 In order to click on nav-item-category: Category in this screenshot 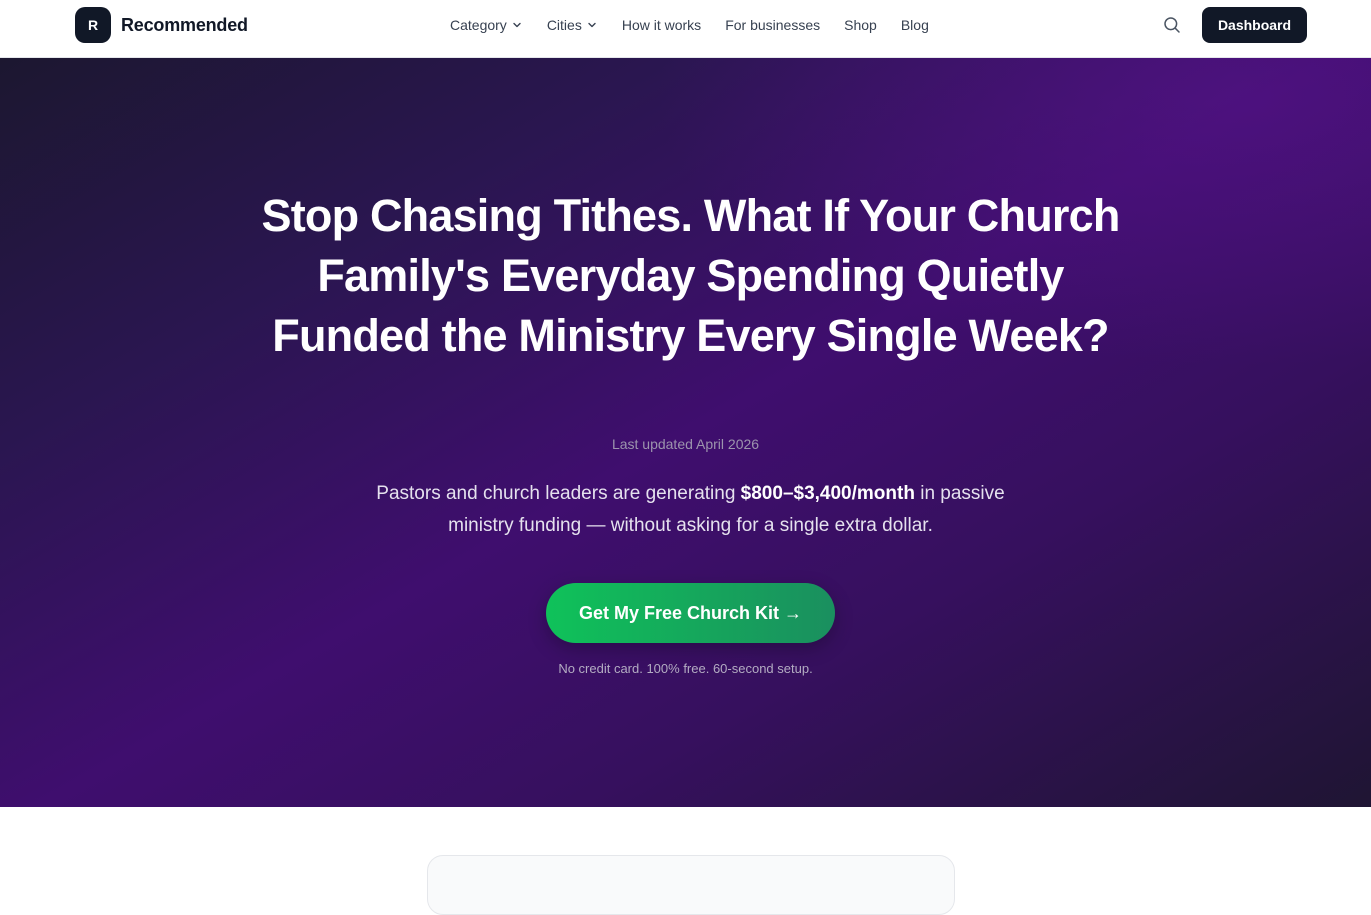, I will do `click(486, 25)`.